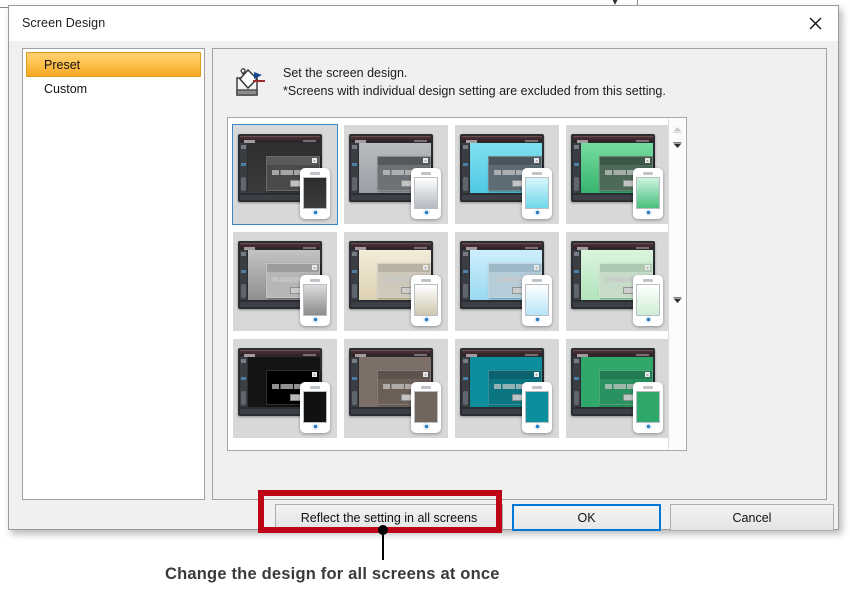 This screenshot has height=600, width=850. I want to click on dialog-title: Screen Design, so click(64, 23).